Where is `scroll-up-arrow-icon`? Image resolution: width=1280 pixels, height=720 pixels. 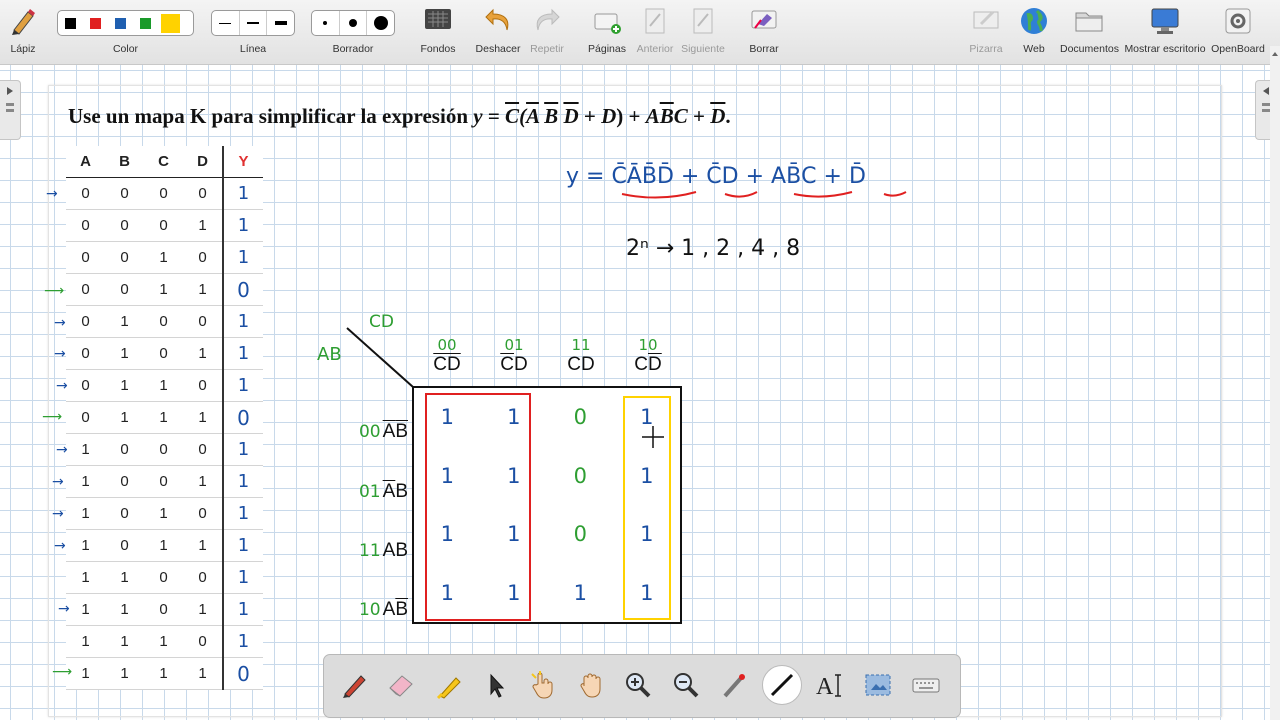 scroll-up-arrow-icon is located at coordinates (1275, 54).